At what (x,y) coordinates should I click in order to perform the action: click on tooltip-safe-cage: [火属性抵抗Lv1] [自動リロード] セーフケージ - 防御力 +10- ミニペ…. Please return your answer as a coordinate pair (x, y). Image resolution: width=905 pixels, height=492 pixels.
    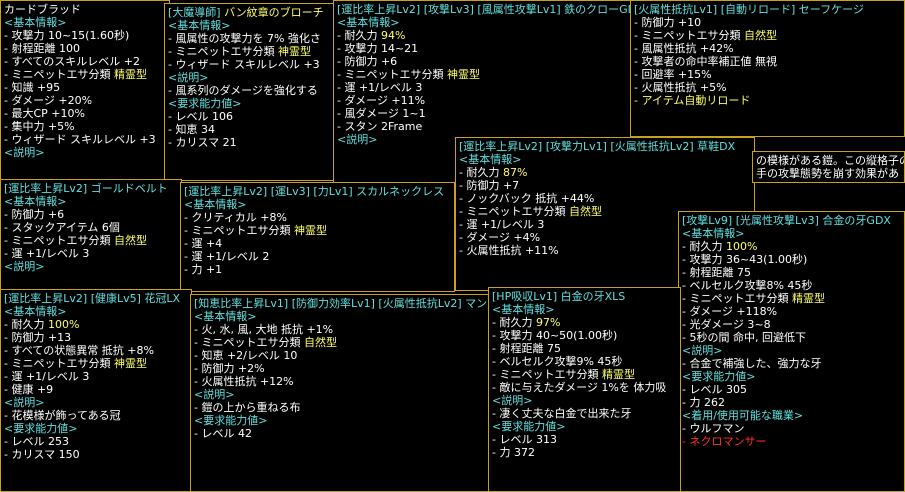
    Looking at the image, I should click on (767, 68).